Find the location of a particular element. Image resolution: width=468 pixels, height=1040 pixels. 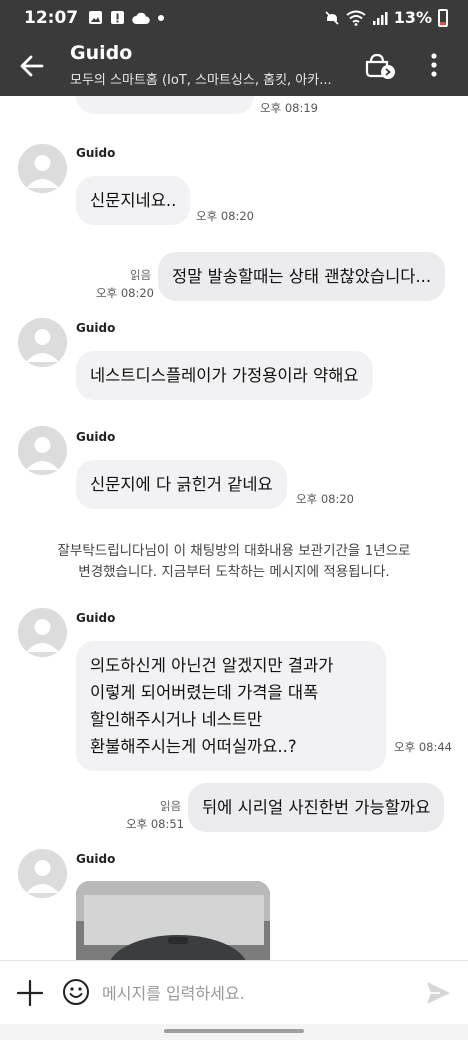

status-time: 12:07 is located at coordinates (51, 18).